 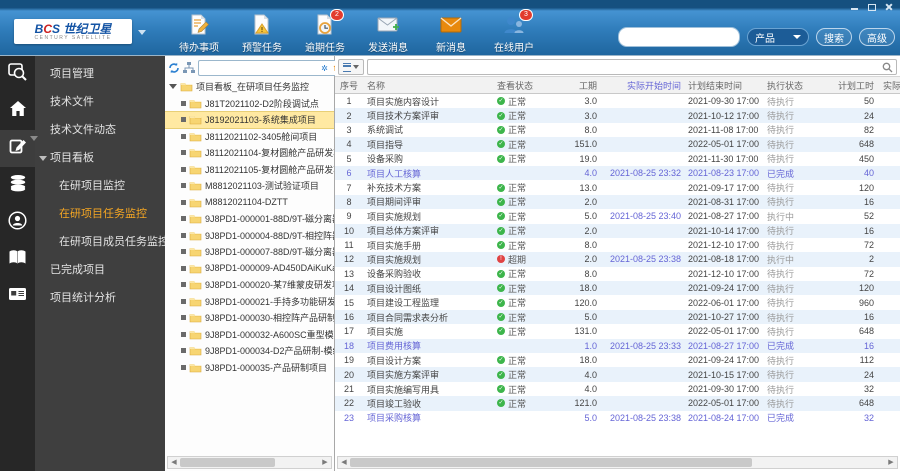 I want to click on global-search-input, so click(x=679, y=37).